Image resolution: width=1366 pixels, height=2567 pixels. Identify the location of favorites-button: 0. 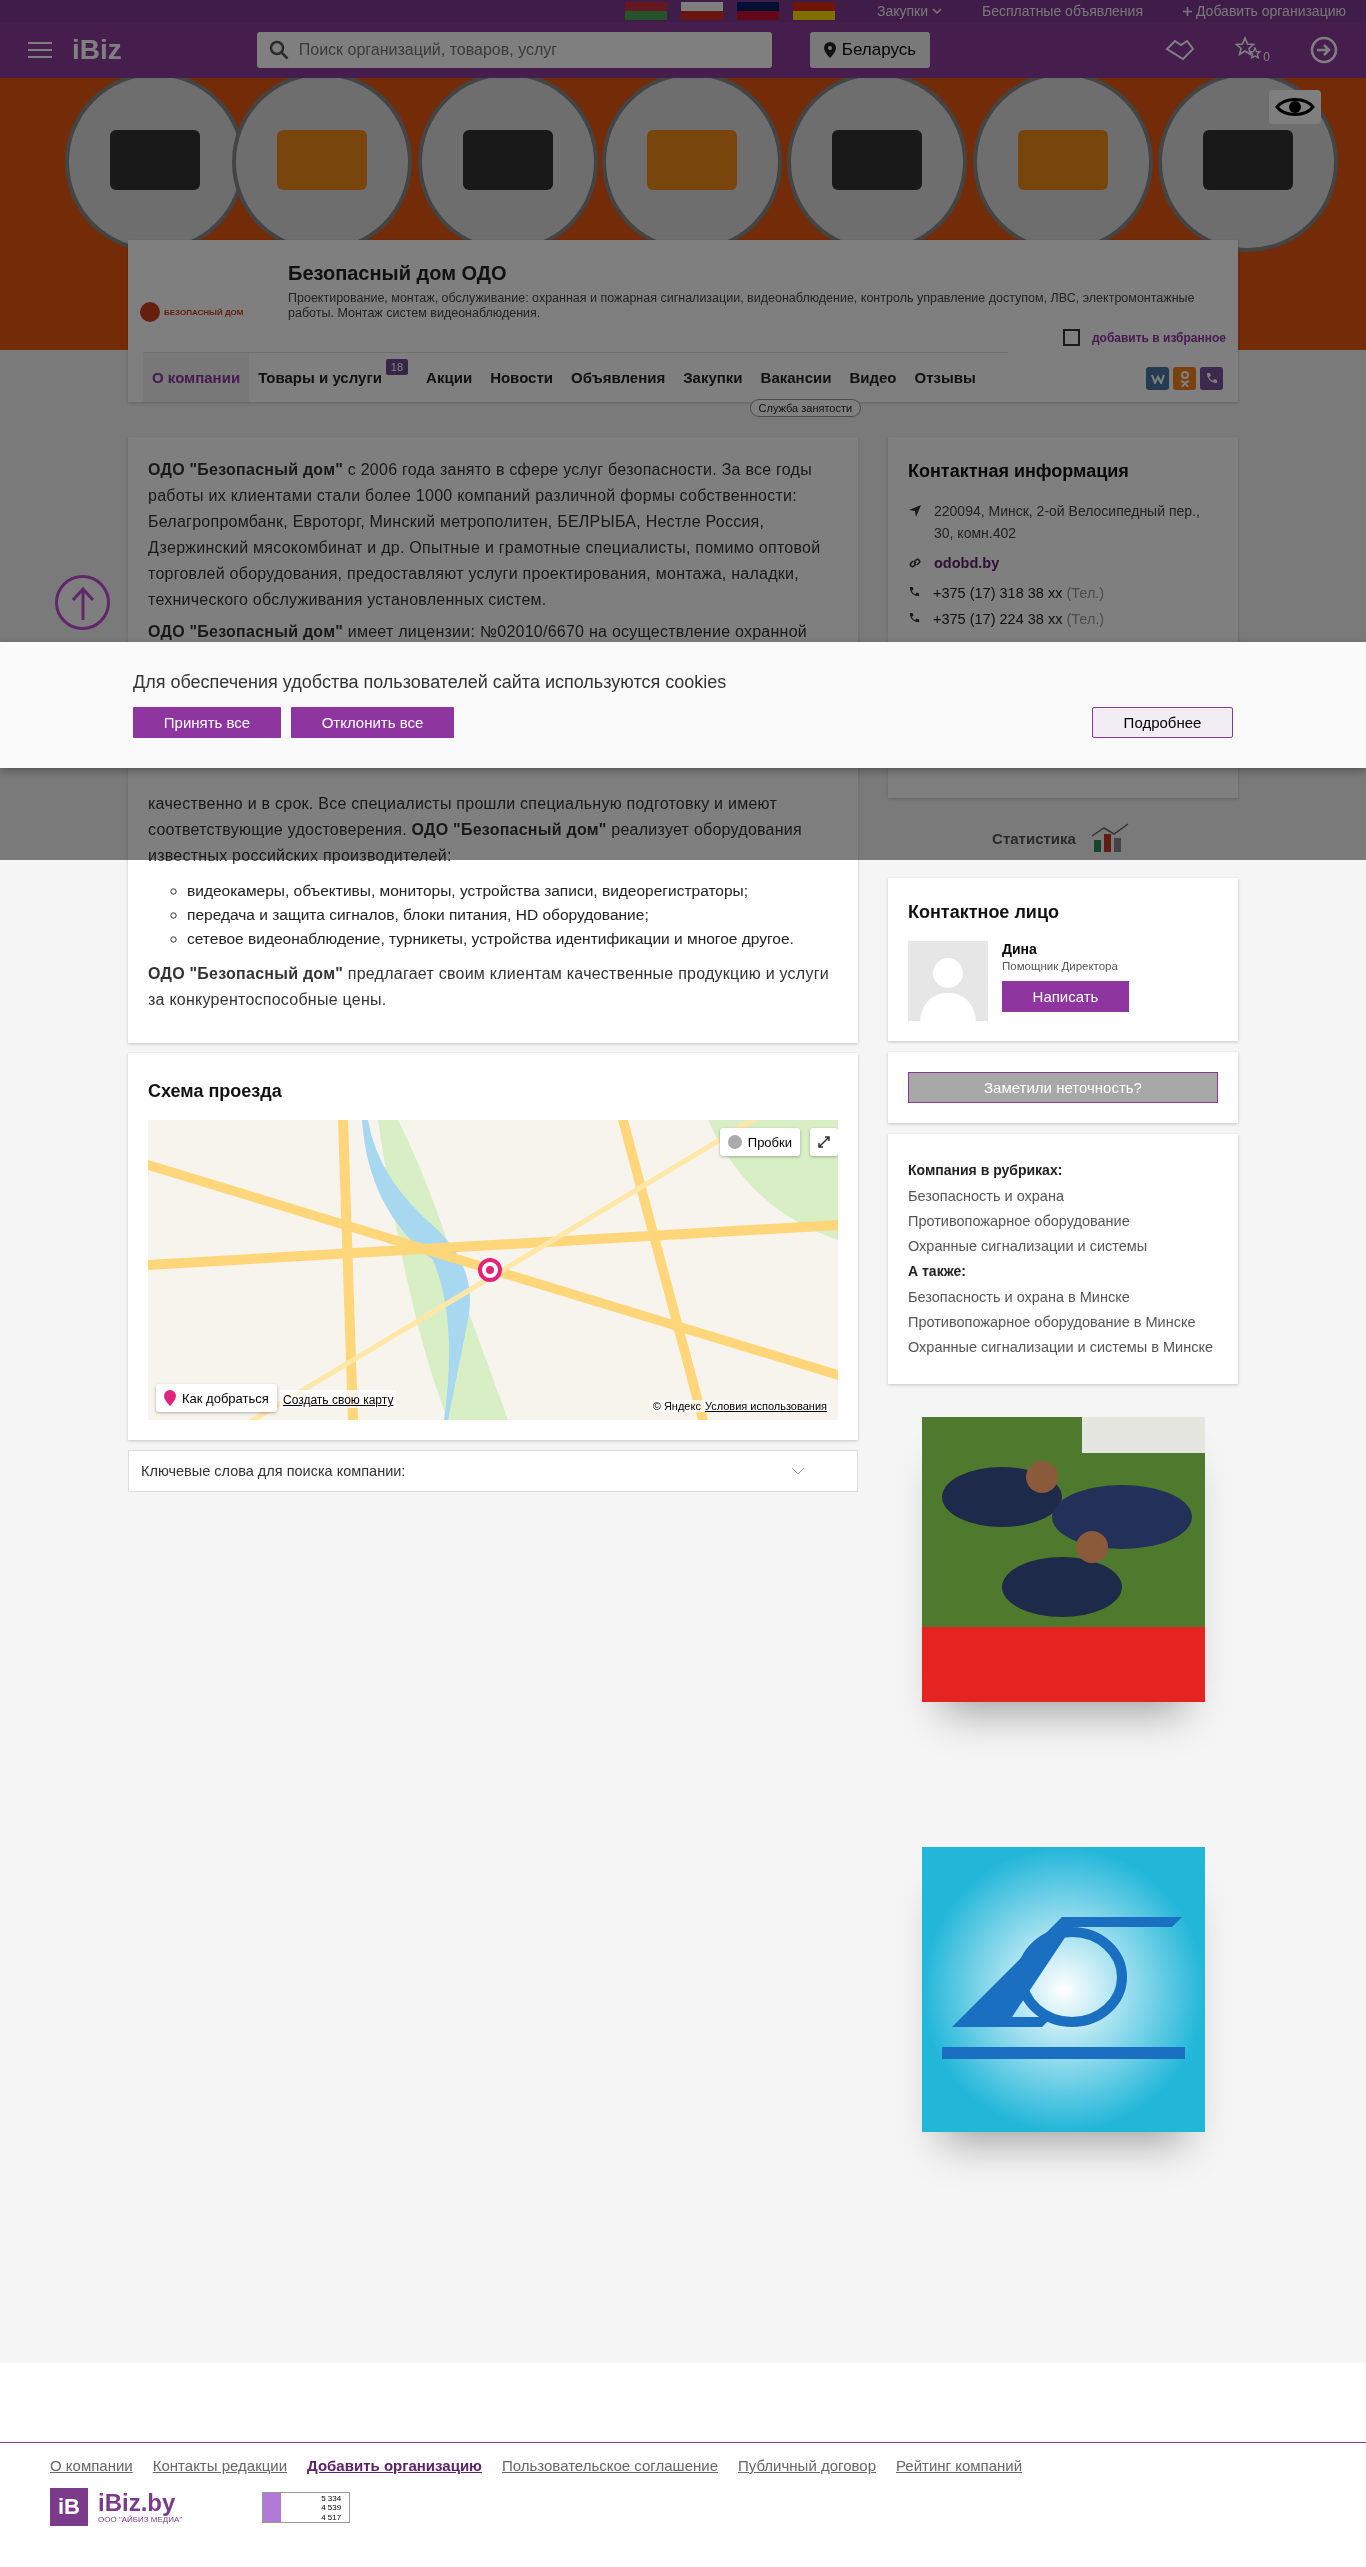
(1252, 50).